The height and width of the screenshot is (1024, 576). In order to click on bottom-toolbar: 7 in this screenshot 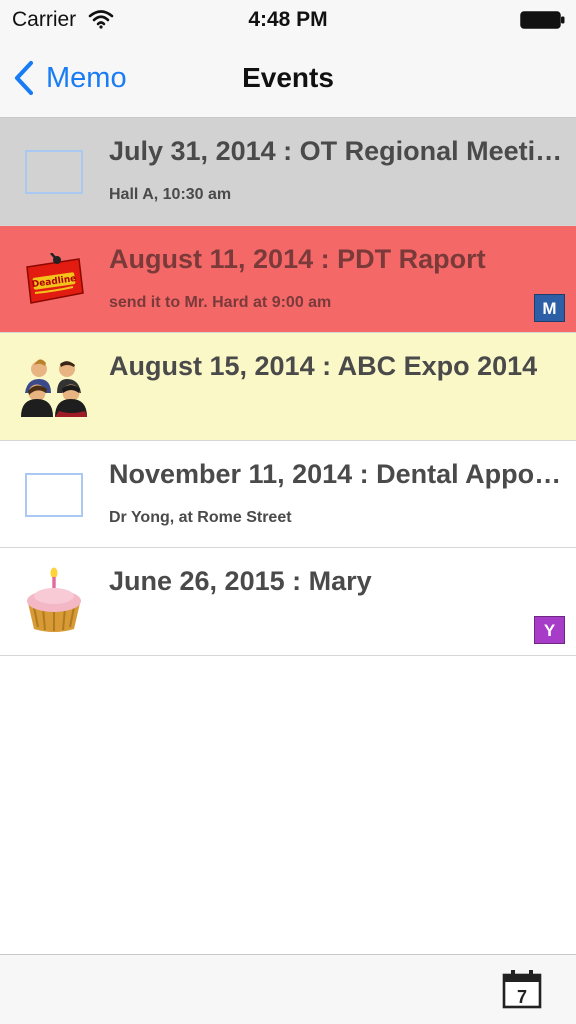, I will do `click(288, 989)`.